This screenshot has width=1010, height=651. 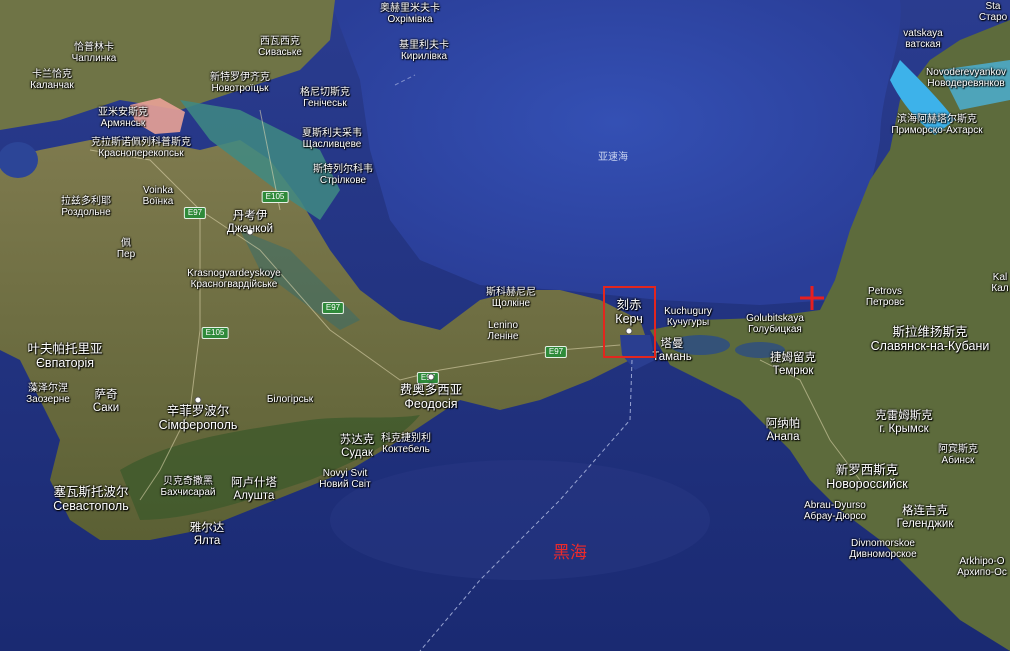 What do you see at coordinates (867, 477) in the screenshot?
I see `place-label-novorossiysk: 新罗西斯克 Новороссийск` at bounding box center [867, 477].